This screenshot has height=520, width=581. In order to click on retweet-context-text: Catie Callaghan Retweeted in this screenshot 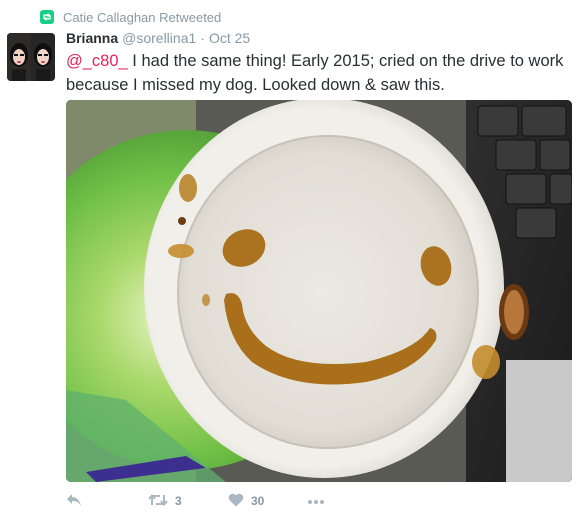, I will do `click(142, 17)`.